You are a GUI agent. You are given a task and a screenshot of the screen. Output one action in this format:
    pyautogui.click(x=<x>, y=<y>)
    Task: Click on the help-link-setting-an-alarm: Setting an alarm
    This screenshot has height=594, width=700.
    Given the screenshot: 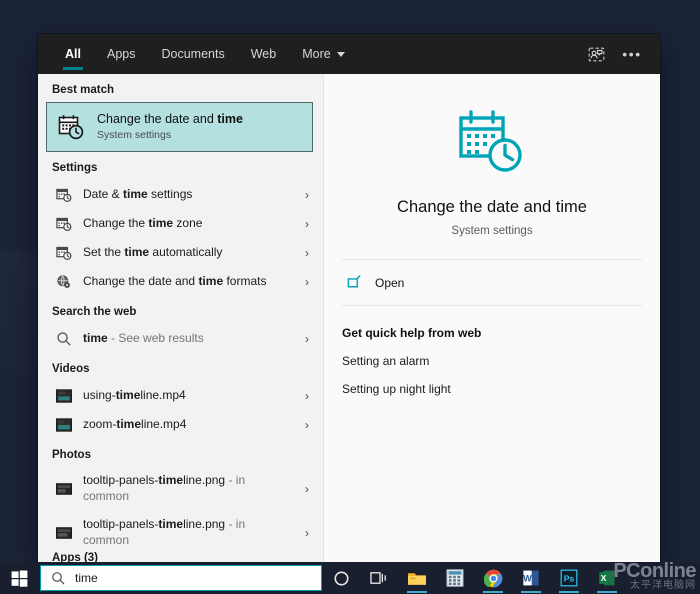 What is the action you would take?
    pyautogui.click(x=501, y=361)
    